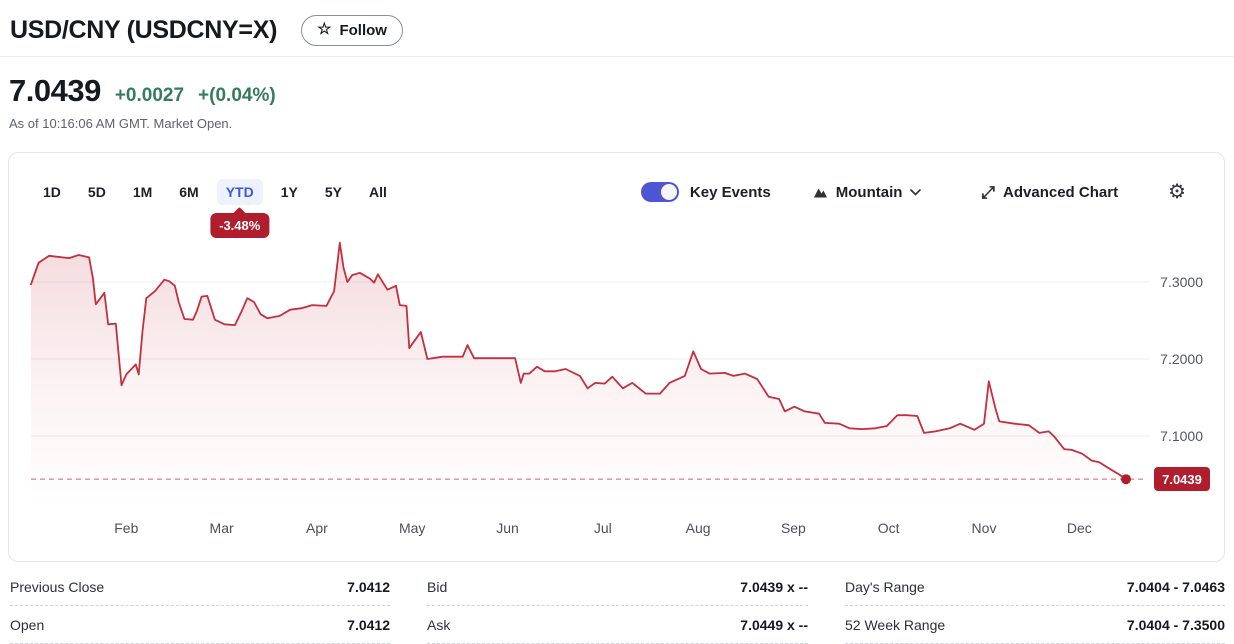 This screenshot has width=1234, height=644. What do you see at coordinates (617, 83) in the screenshot?
I see `price-section: 7.0439 +0.0027 +(0.04%)` at bounding box center [617, 83].